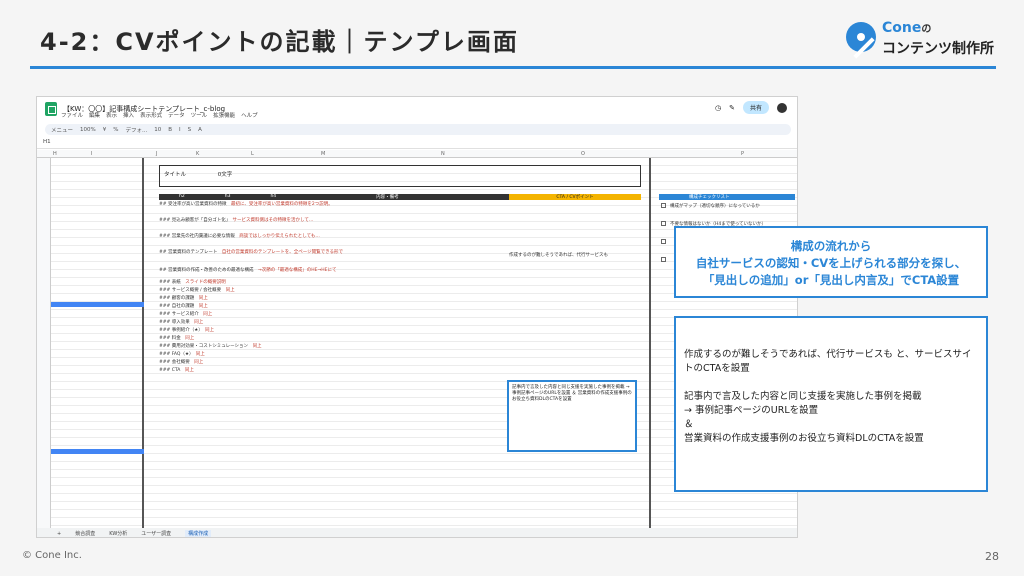 The image size is (1024, 576). Describe the element at coordinates (417, 144) in the screenshot. I see `formula-bar: H1` at that location.